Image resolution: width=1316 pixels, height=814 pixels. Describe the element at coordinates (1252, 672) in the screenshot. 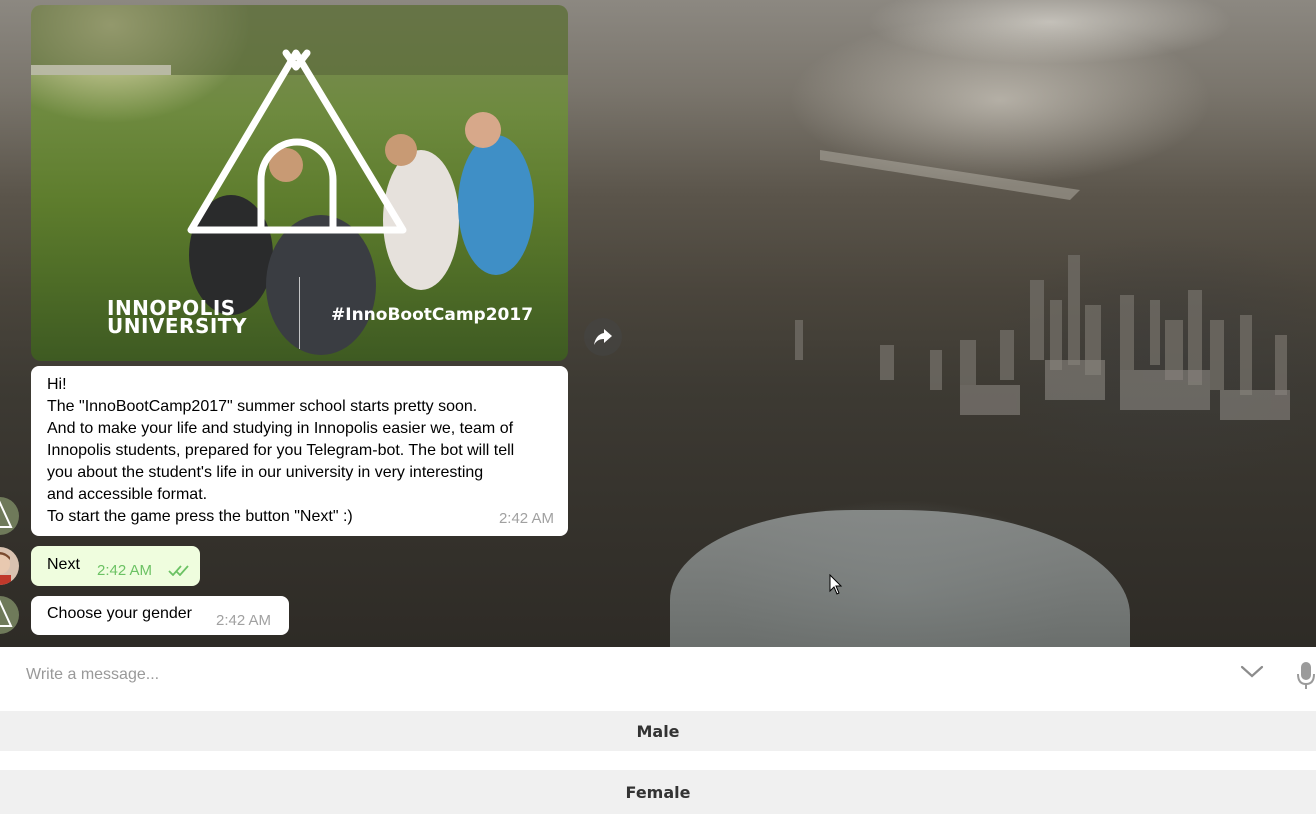

I see `chevron-down-icon` at that location.